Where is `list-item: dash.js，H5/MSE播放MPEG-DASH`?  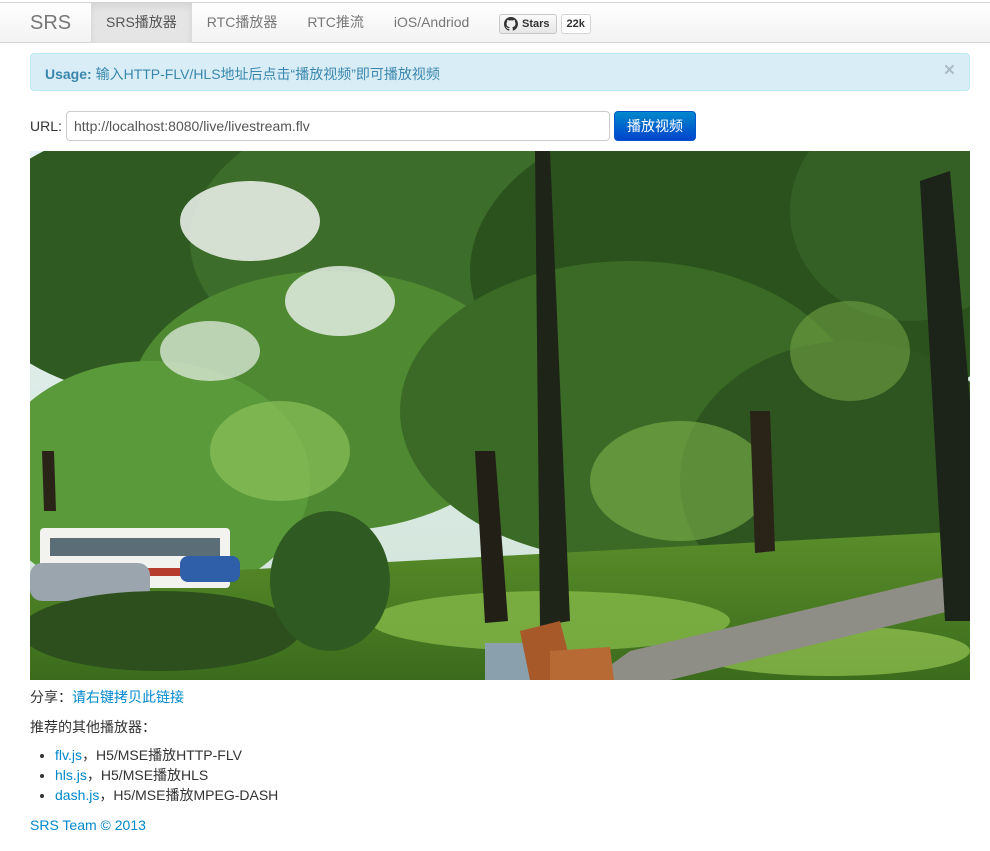 list-item: dash.js，H5/MSE播放MPEG-DASH is located at coordinates (166, 795).